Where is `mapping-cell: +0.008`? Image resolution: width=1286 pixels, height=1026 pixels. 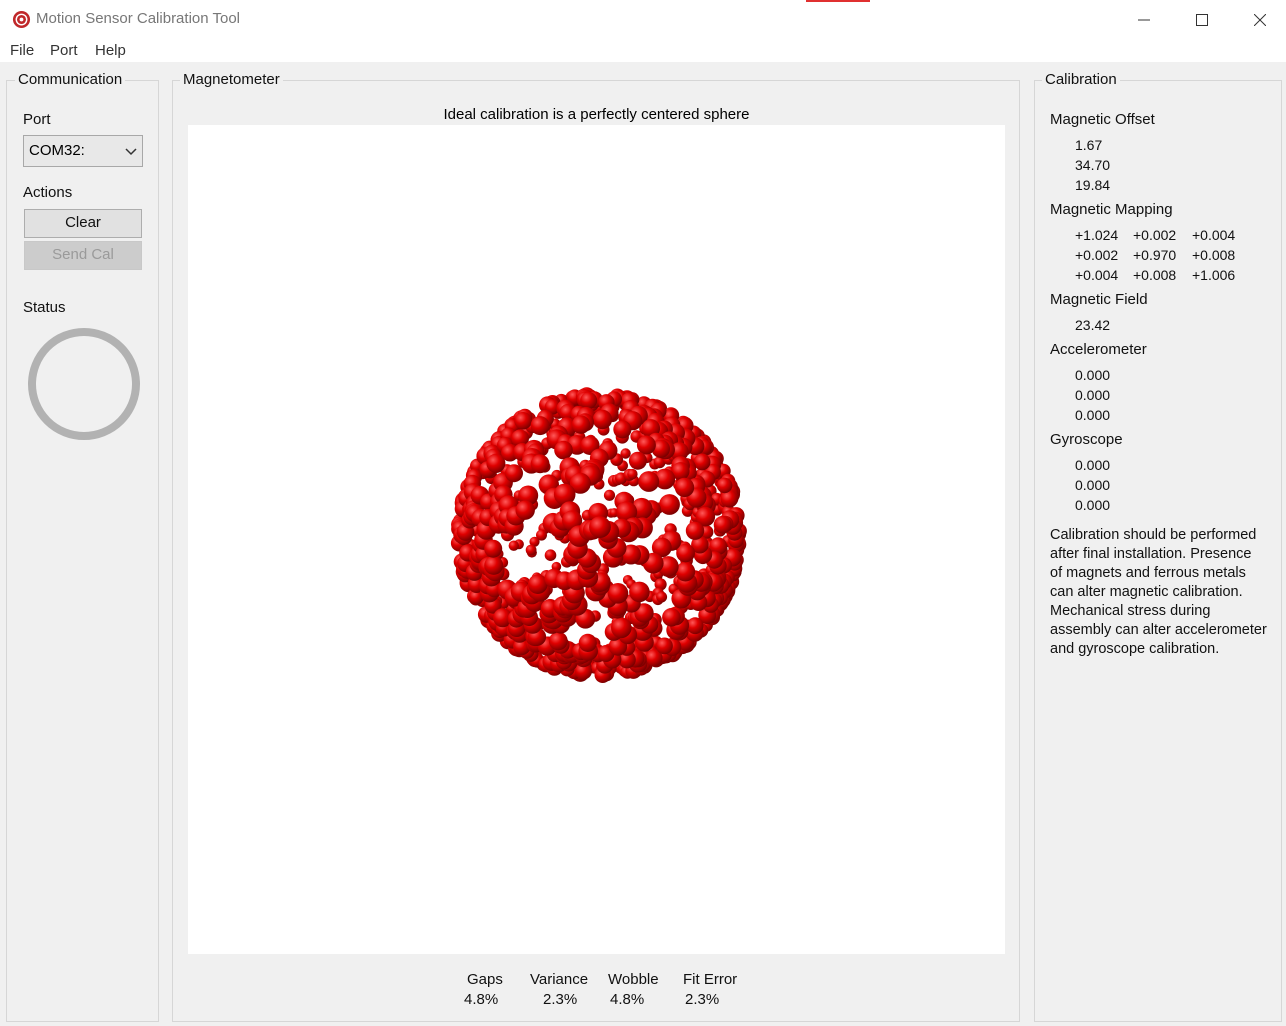
mapping-cell: +0.008 is located at coordinates (1214, 255).